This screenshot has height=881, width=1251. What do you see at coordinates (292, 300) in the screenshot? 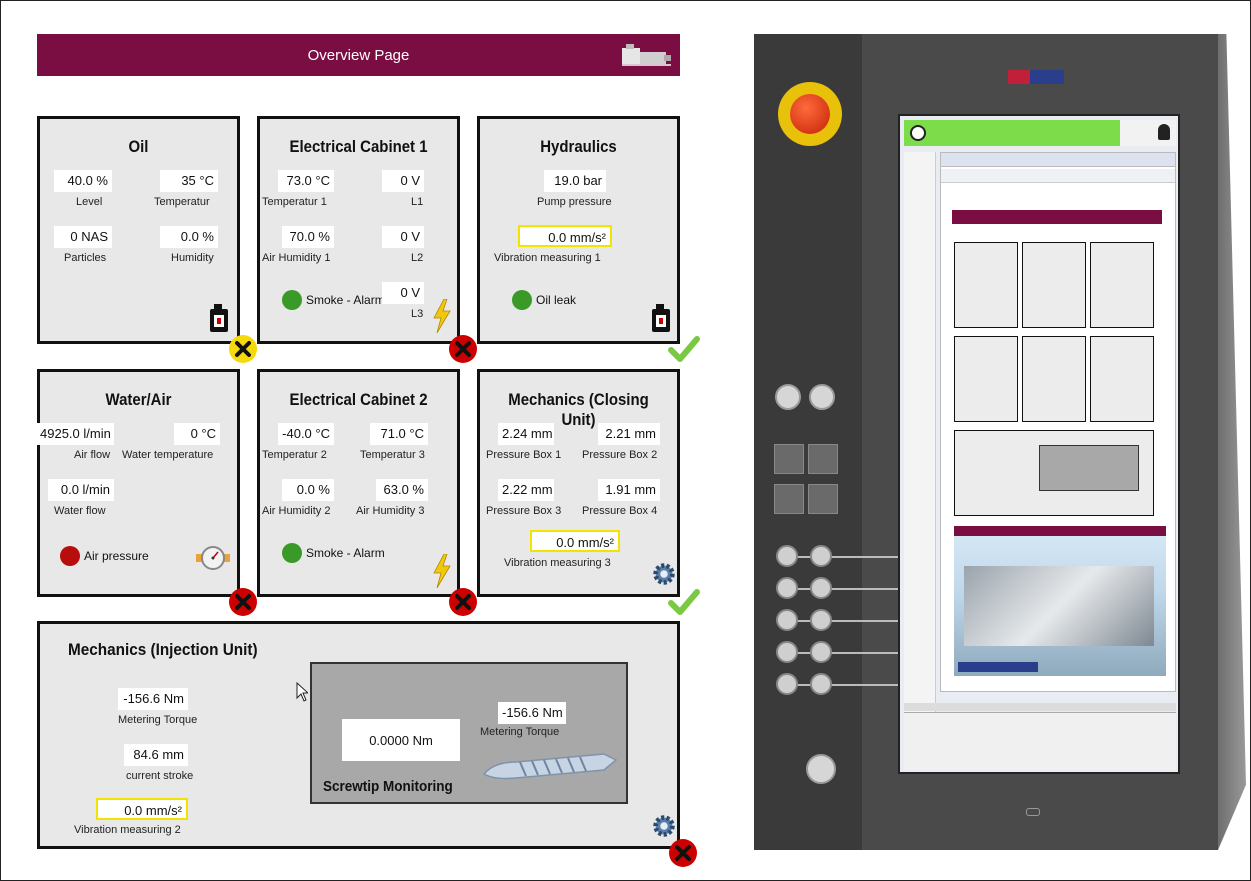
I see `smoke-alarm-indicator` at bounding box center [292, 300].